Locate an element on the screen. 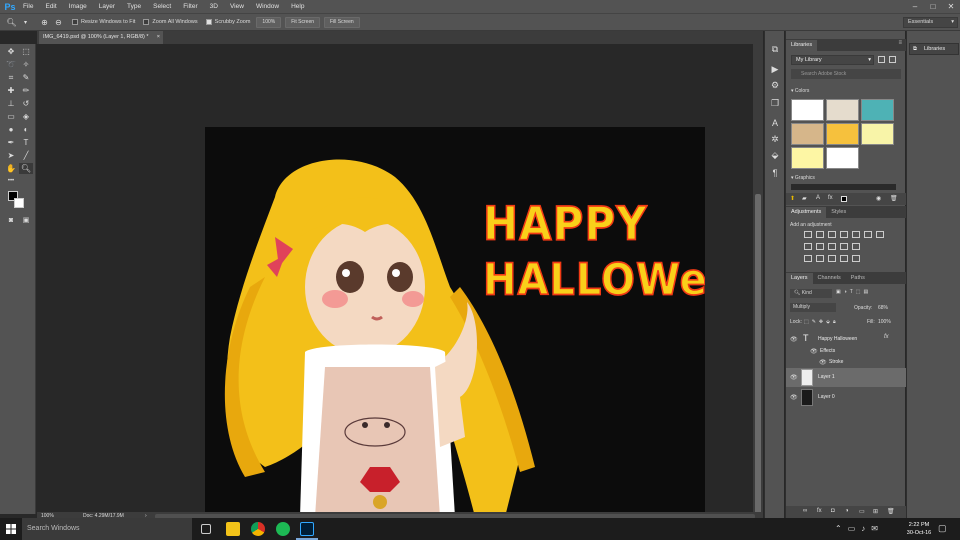 The width and height of the screenshot is (960, 540). vertical-scrollbar is located at coordinates (758, 279).